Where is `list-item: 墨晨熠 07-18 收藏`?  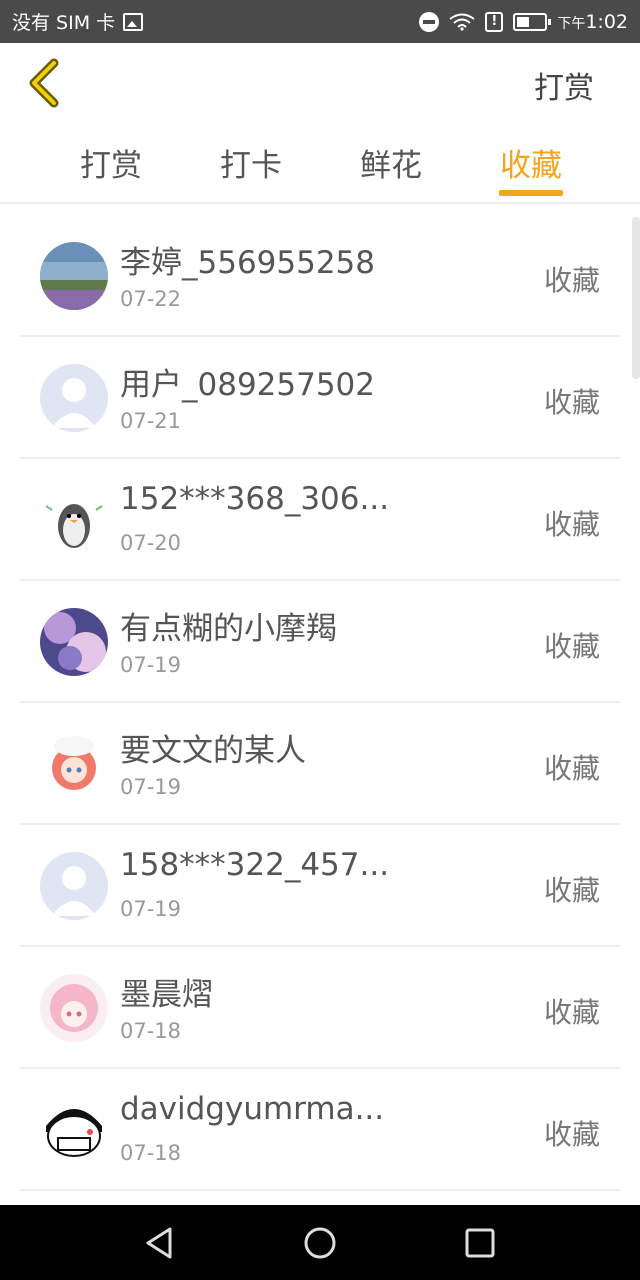
list-item: 墨晨熠 07-18 收藏 is located at coordinates (320, 1008).